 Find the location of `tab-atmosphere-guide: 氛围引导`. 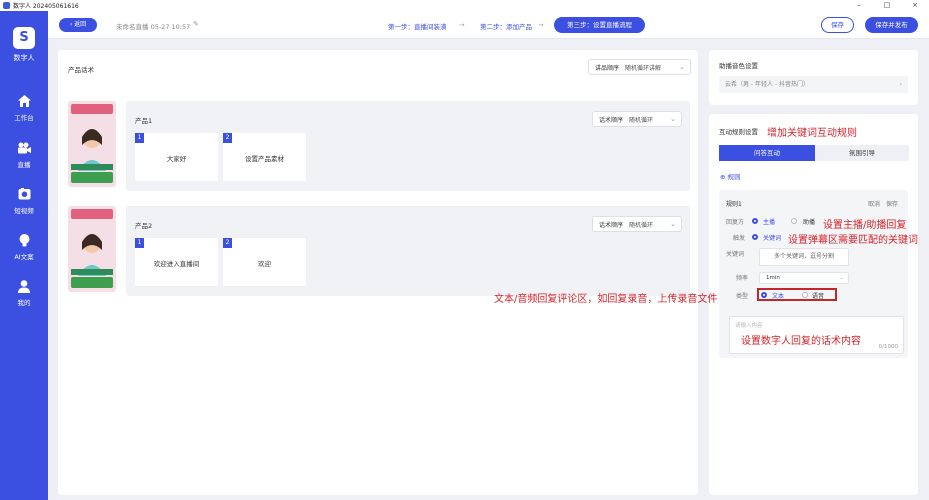

tab-atmosphere-guide: 氛围引导 is located at coordinates (862, 153).